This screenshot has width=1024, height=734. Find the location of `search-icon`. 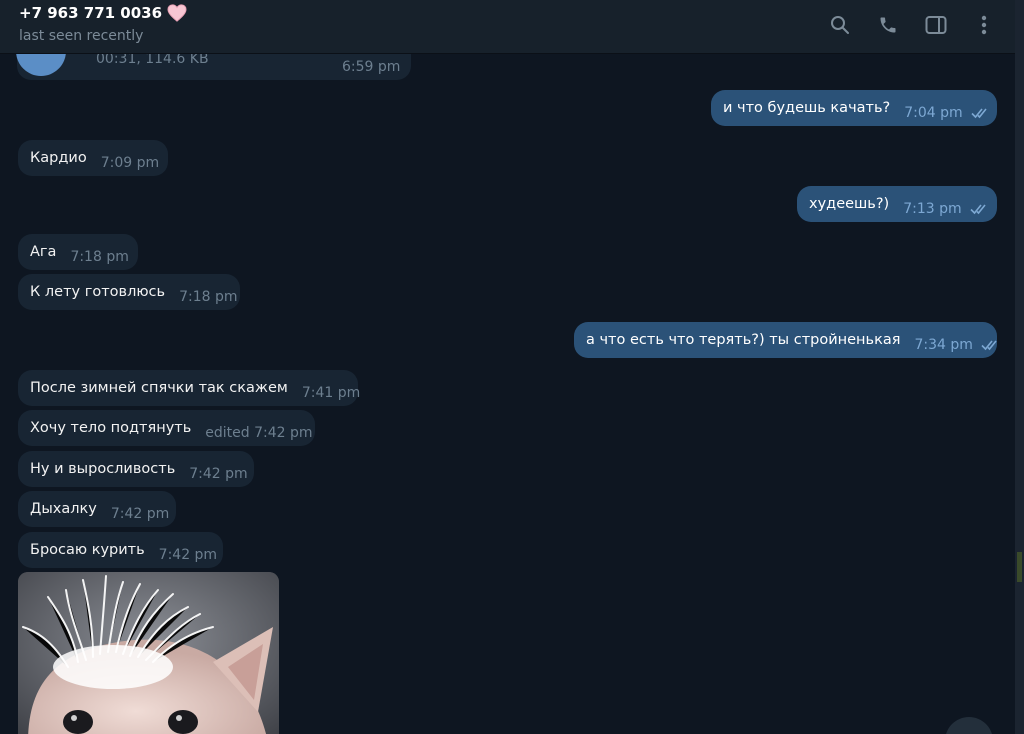

search-icon is located at coordinates (840, 25).